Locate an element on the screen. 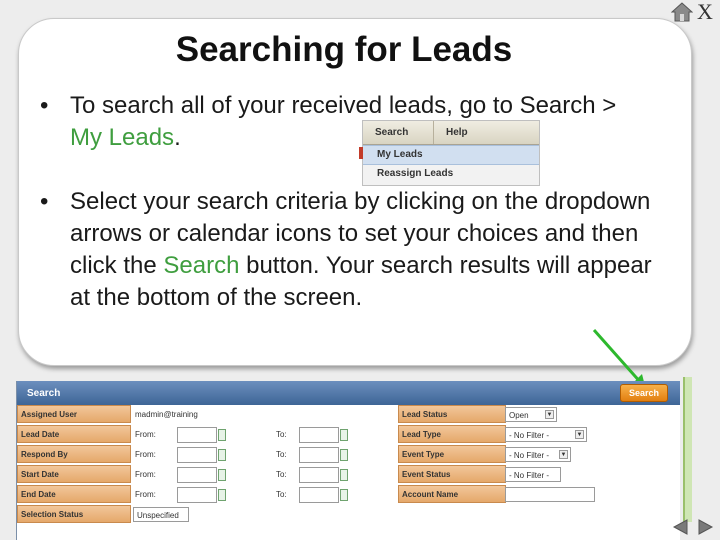  menu-edge-mark is located at coordinates (361, 153).